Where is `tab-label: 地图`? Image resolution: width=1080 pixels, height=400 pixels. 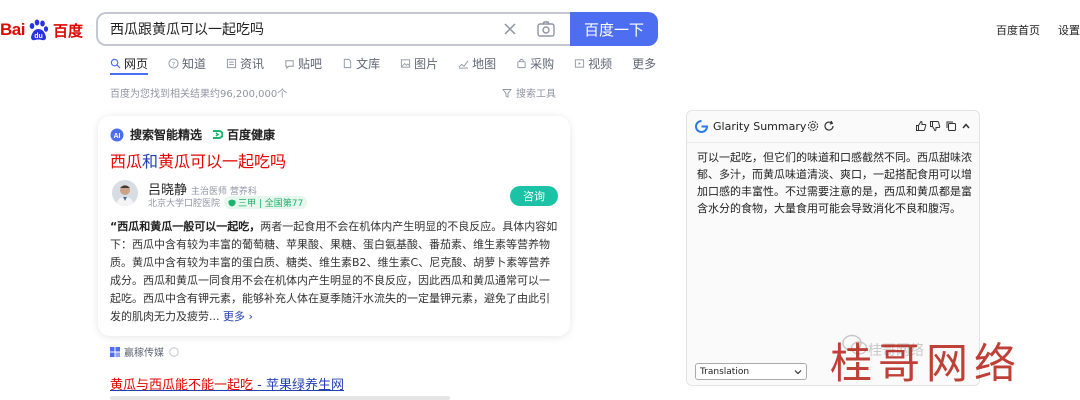 tab-label: 地图 is located at coordinates (484, 63).